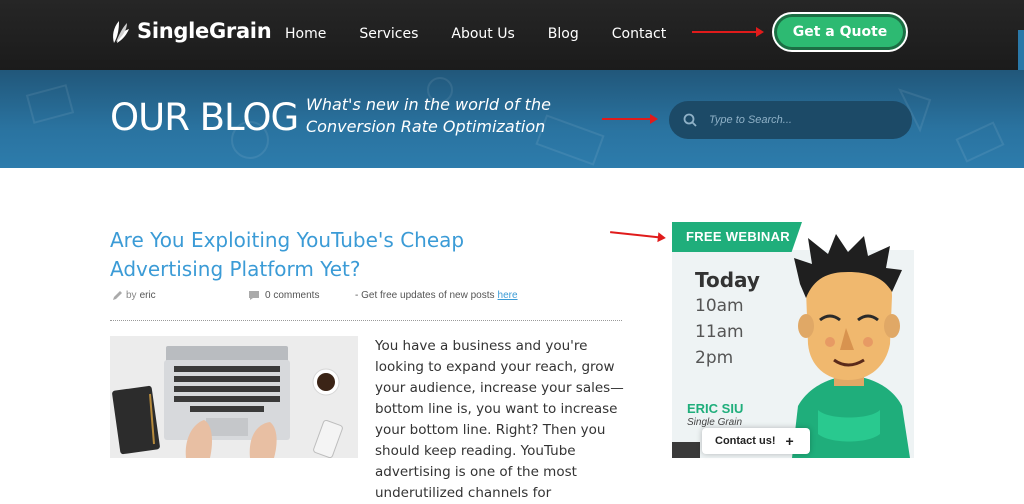 The image size is (1024, 504). Describe the element at coordinates (425, 295) in the screenshot. I see `updates-text: - Get free updates of new posts` at that location.